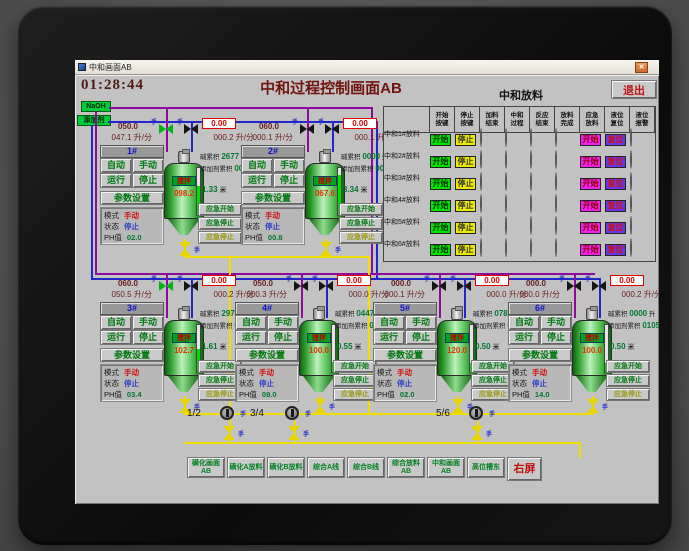  I want to click on tank-cone, so click(184, 384).